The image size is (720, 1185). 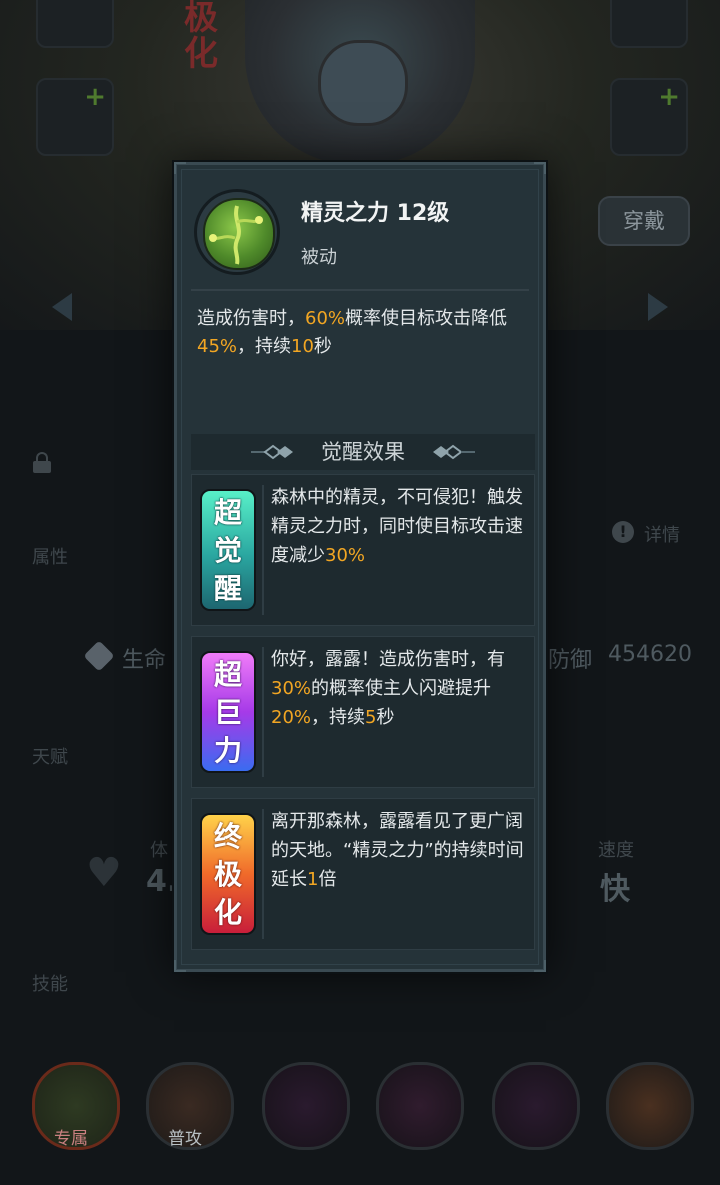 I want to click on hp-label: 生命, so click(x=144, y=660).